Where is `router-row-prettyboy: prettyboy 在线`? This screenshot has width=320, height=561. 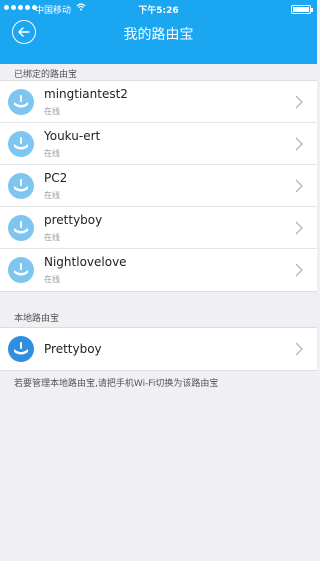 router-row-prettyboy: prettyboy 在线 is located at coordinates (158, 228).